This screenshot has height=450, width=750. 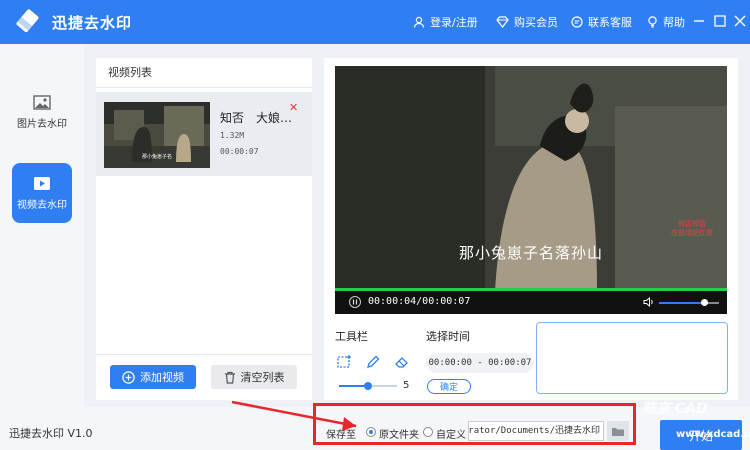 What do you see at coordinates (577, 22) in the screenshot?
I see `chat-icon` at bounding box center [577, 22].